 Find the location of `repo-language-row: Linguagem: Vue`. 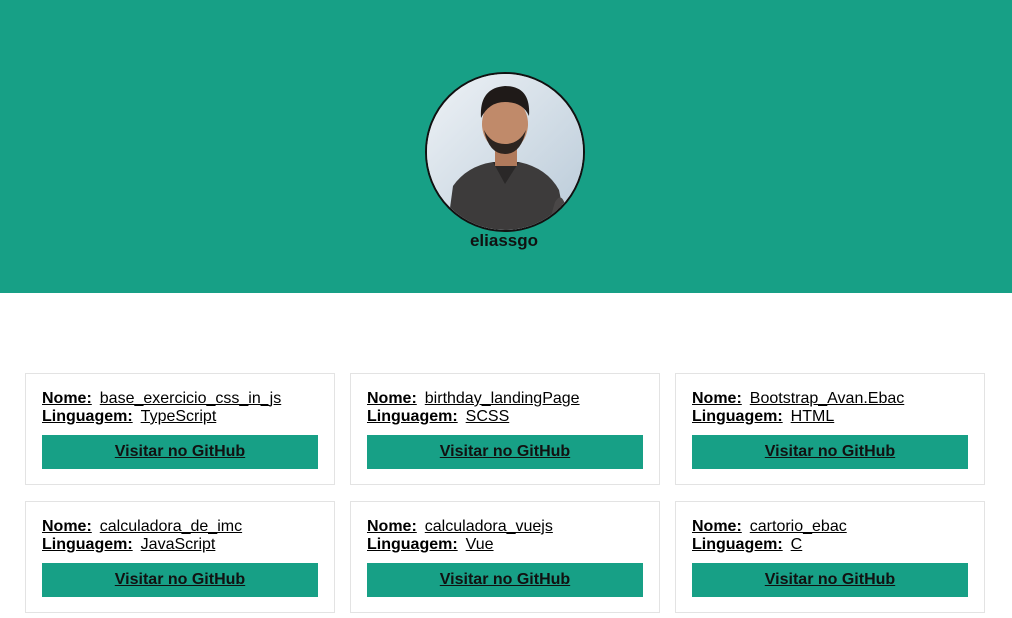

repo-language-row: Linguagem: Vue is located at coordinates (505, 545).